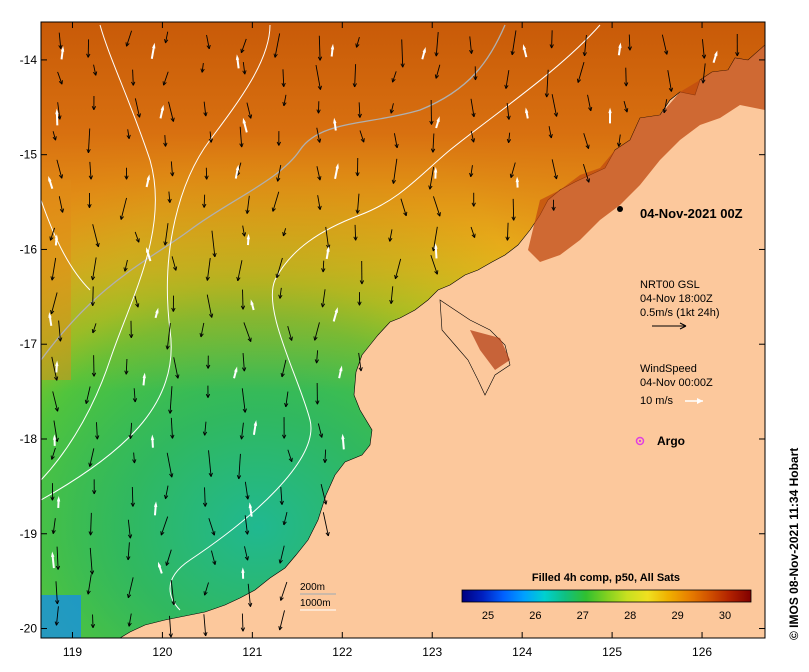  I want to click on wind-time: 04-Nov 00:00Z, so click(676, 383).